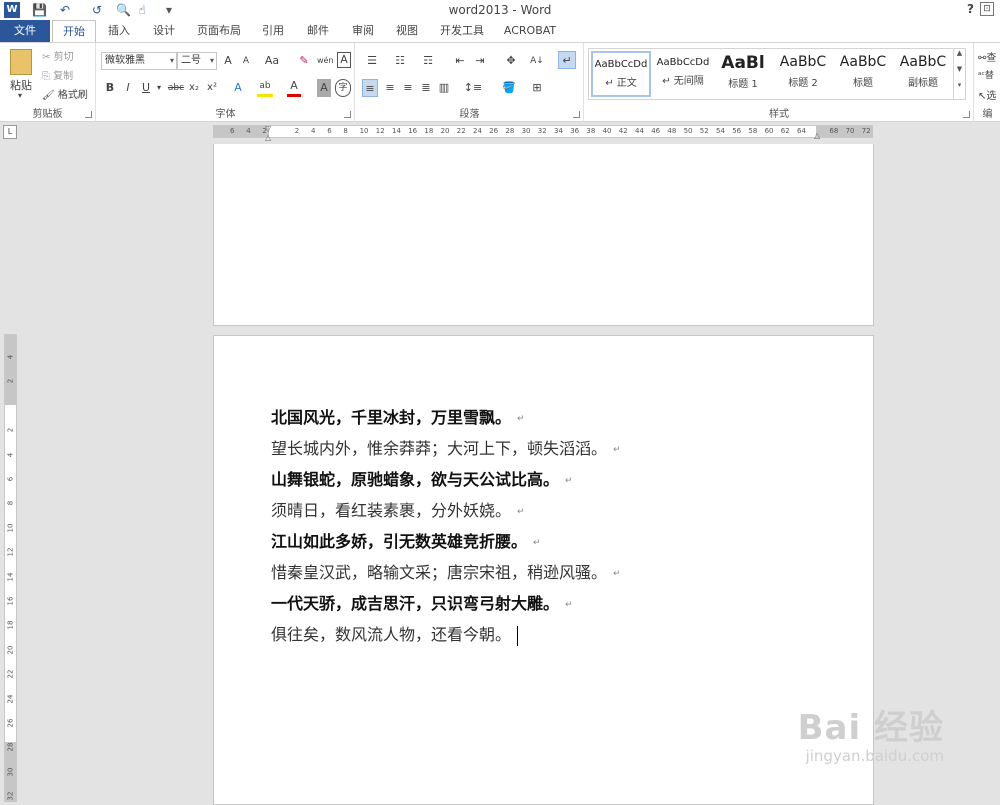 This screenshot has height=805, width=1000. I want to click on tab-mailings: 邮件, so click(318, 31).